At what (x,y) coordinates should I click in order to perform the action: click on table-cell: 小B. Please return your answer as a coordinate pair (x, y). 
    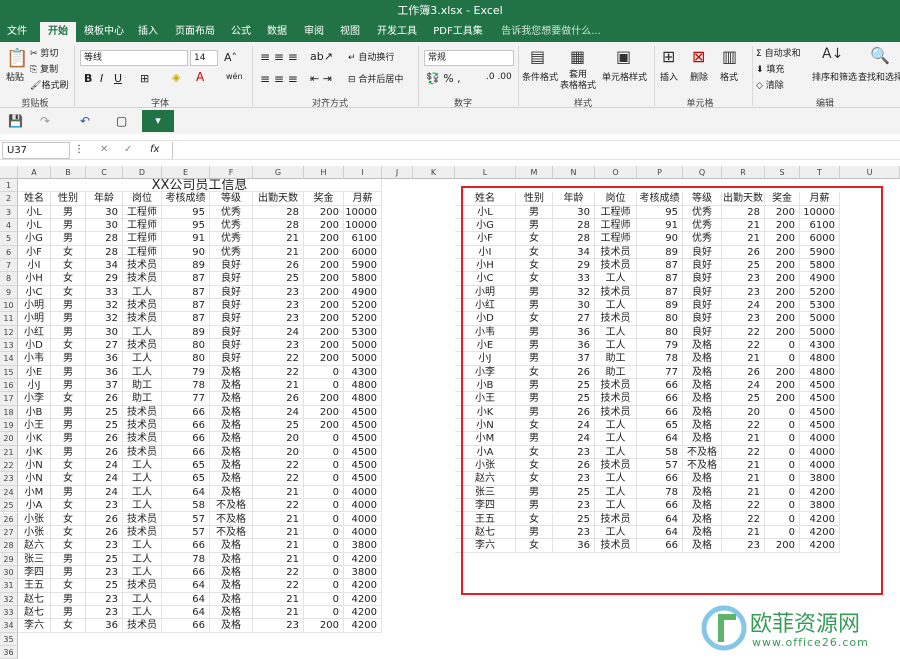
    Looking at the image, I should click on (34, 412).